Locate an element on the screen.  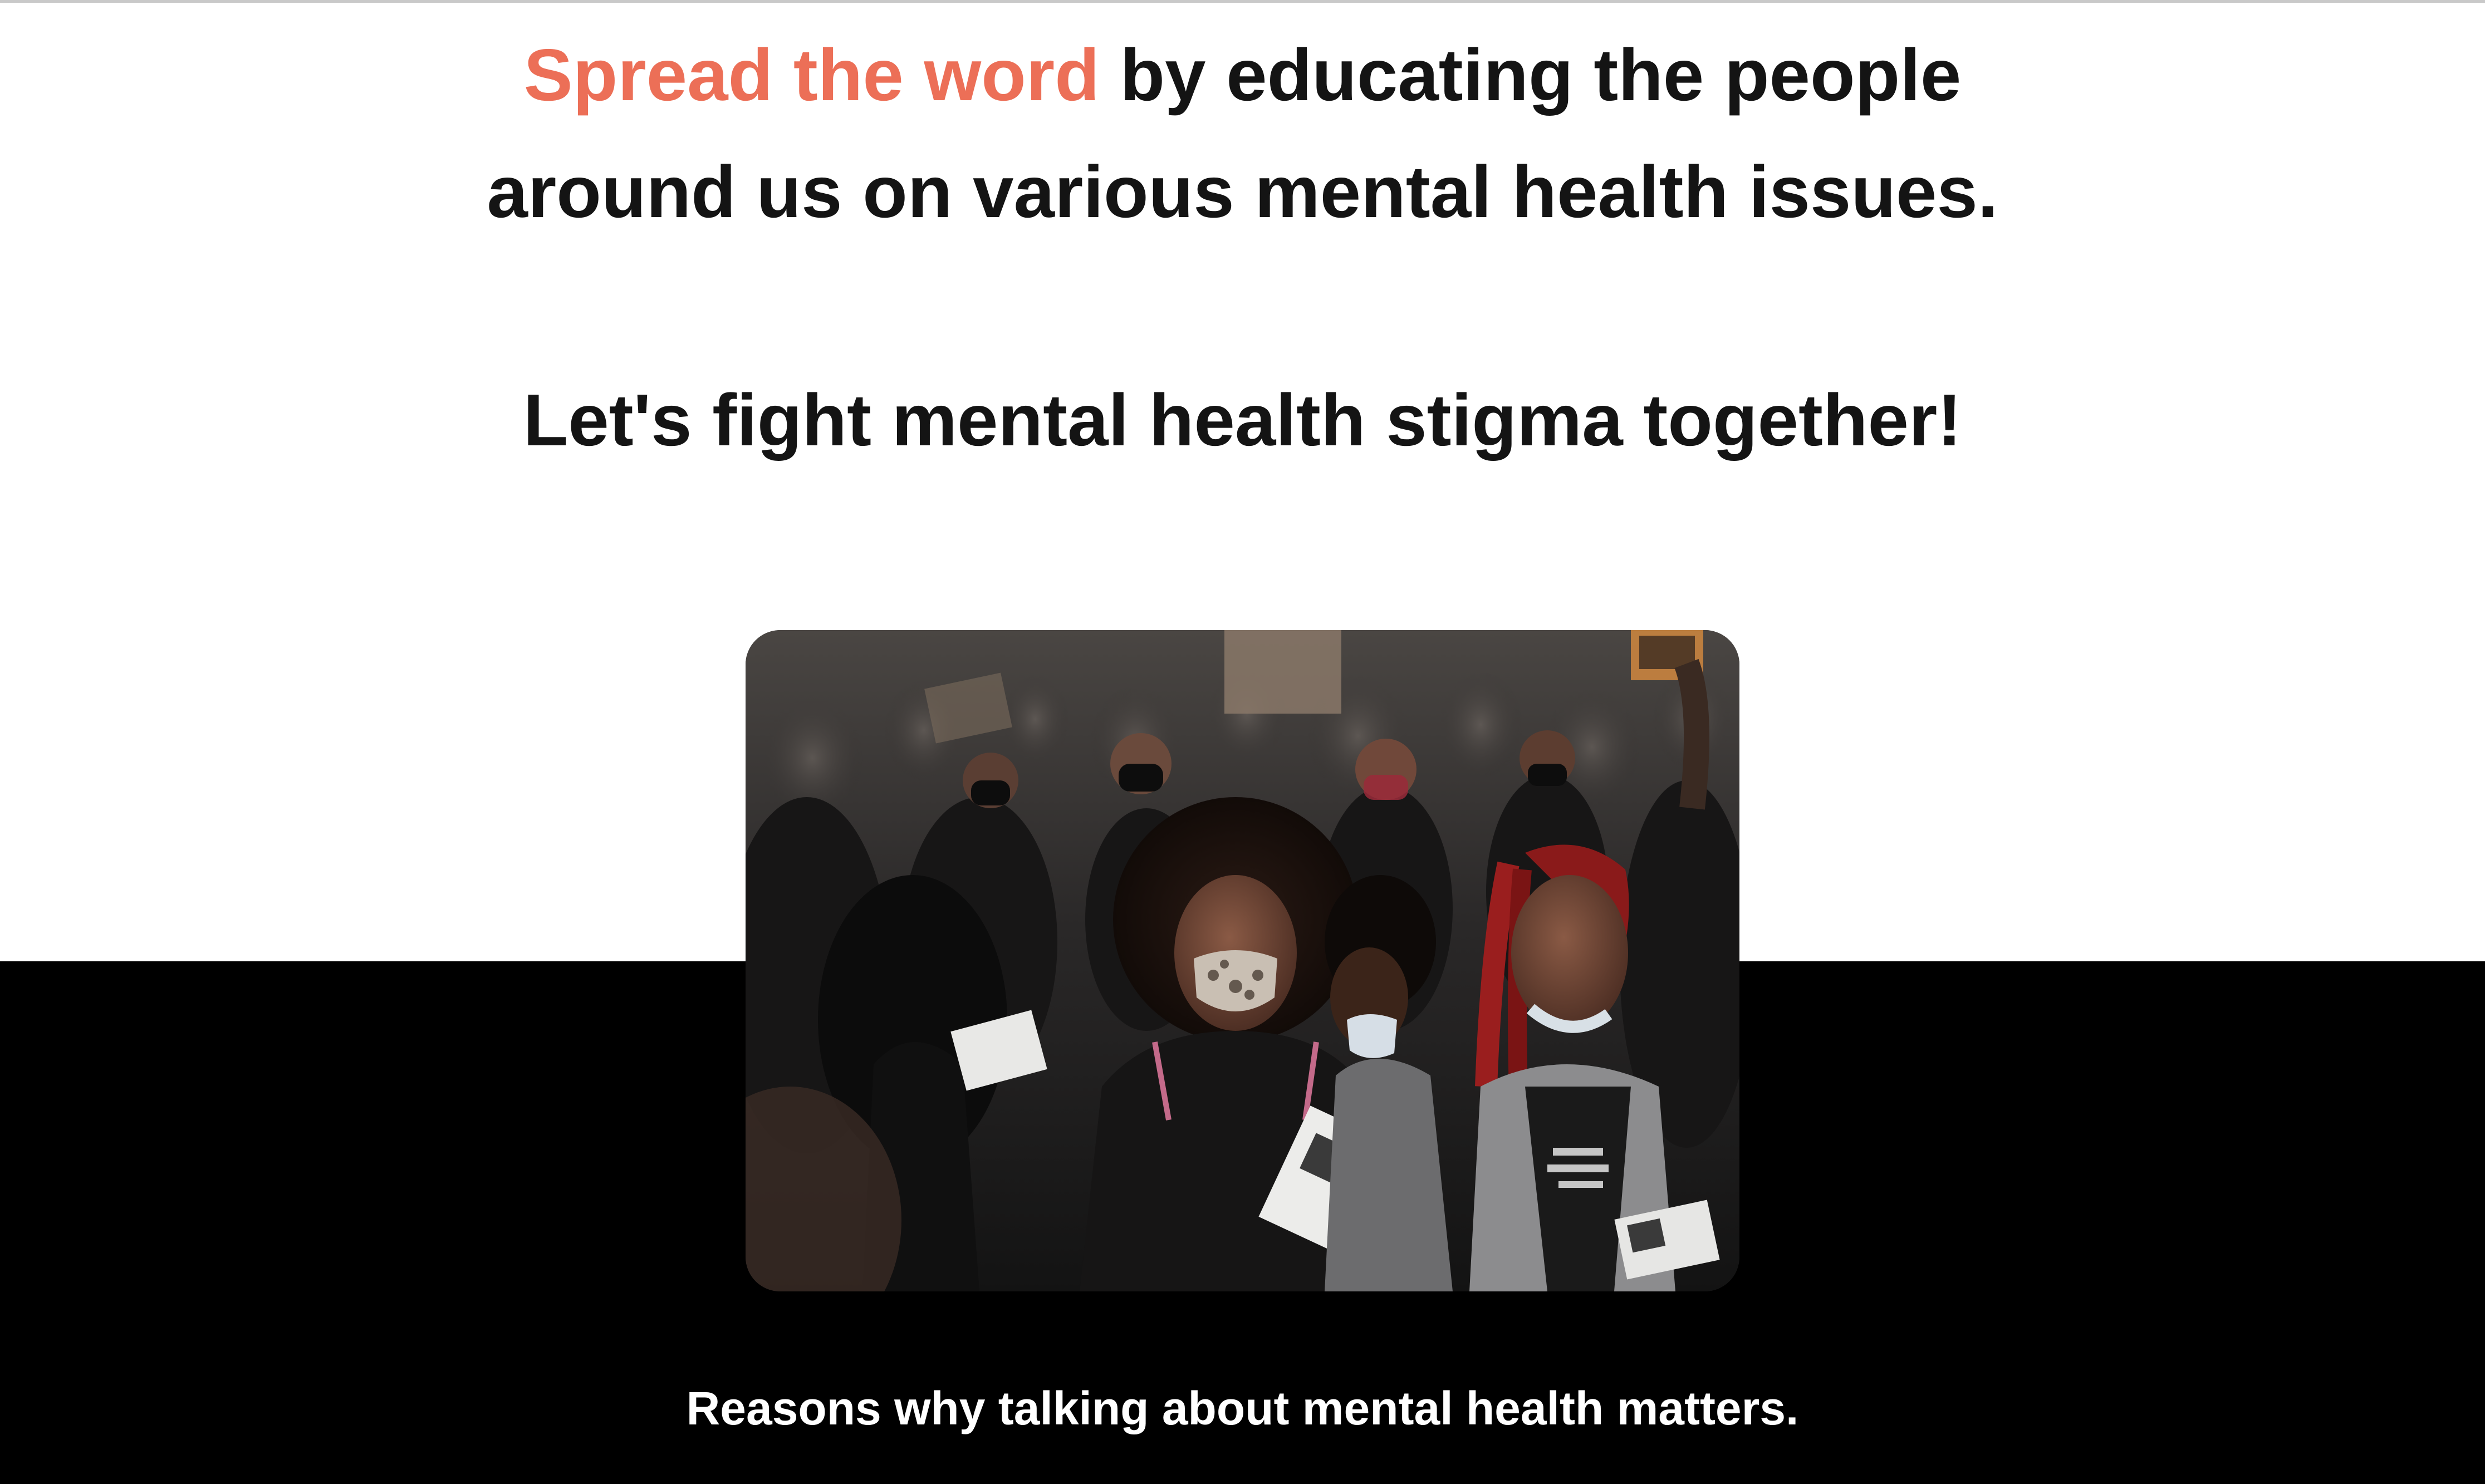
headline-accent: Spread the word is located at coordinates (811, 75).